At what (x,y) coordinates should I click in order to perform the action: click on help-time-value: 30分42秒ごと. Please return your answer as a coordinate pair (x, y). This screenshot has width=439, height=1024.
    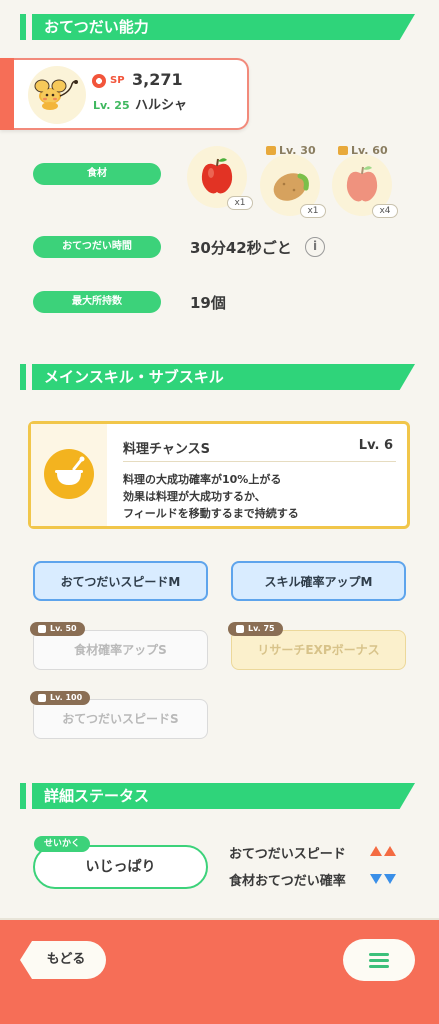
    Looking at the image, I should click on (241, 248).